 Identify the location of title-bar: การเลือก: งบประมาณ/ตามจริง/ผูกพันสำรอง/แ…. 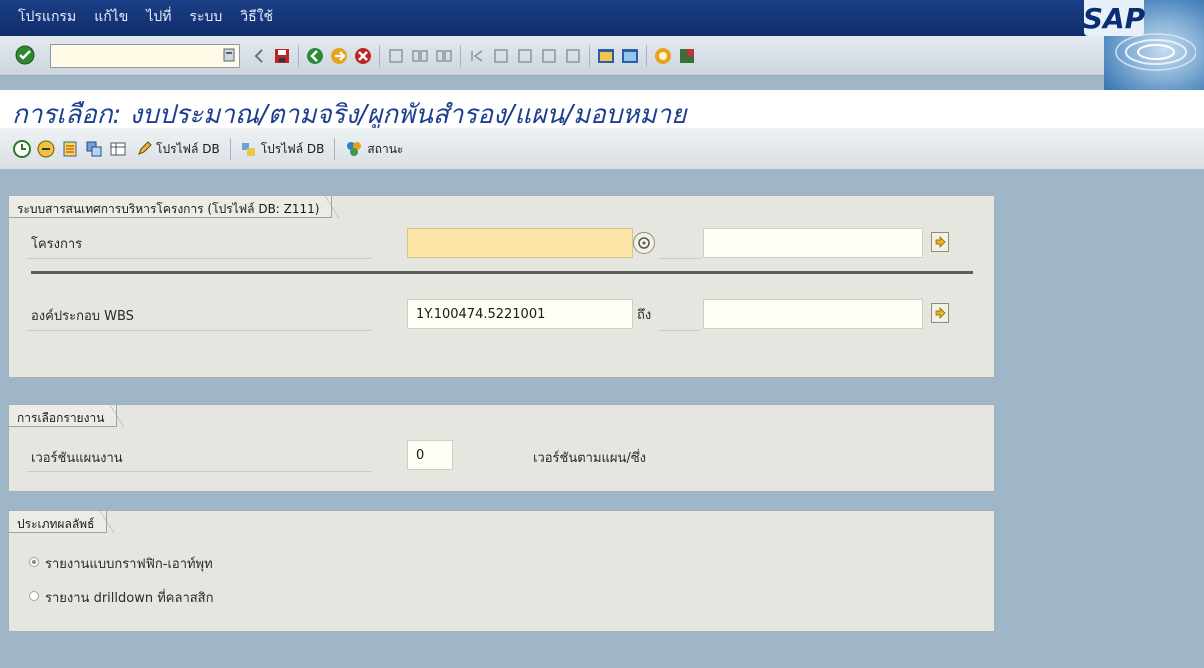
(602, 110).